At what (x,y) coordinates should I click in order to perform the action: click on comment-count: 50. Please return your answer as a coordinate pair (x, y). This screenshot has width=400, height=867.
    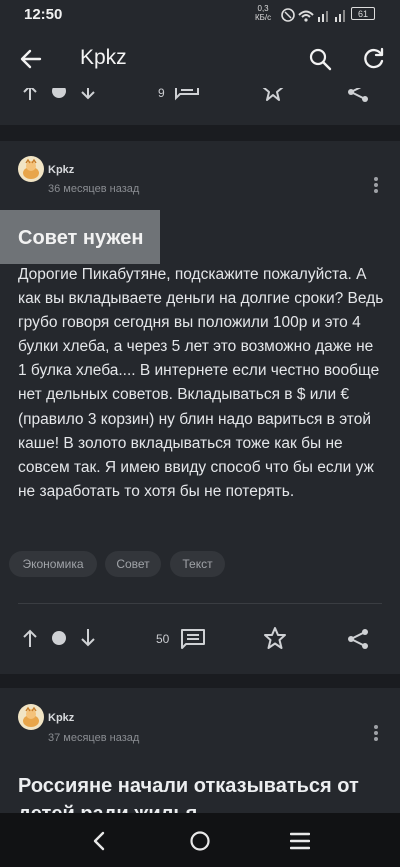
    Looking at the image, I should click on (163, 639).